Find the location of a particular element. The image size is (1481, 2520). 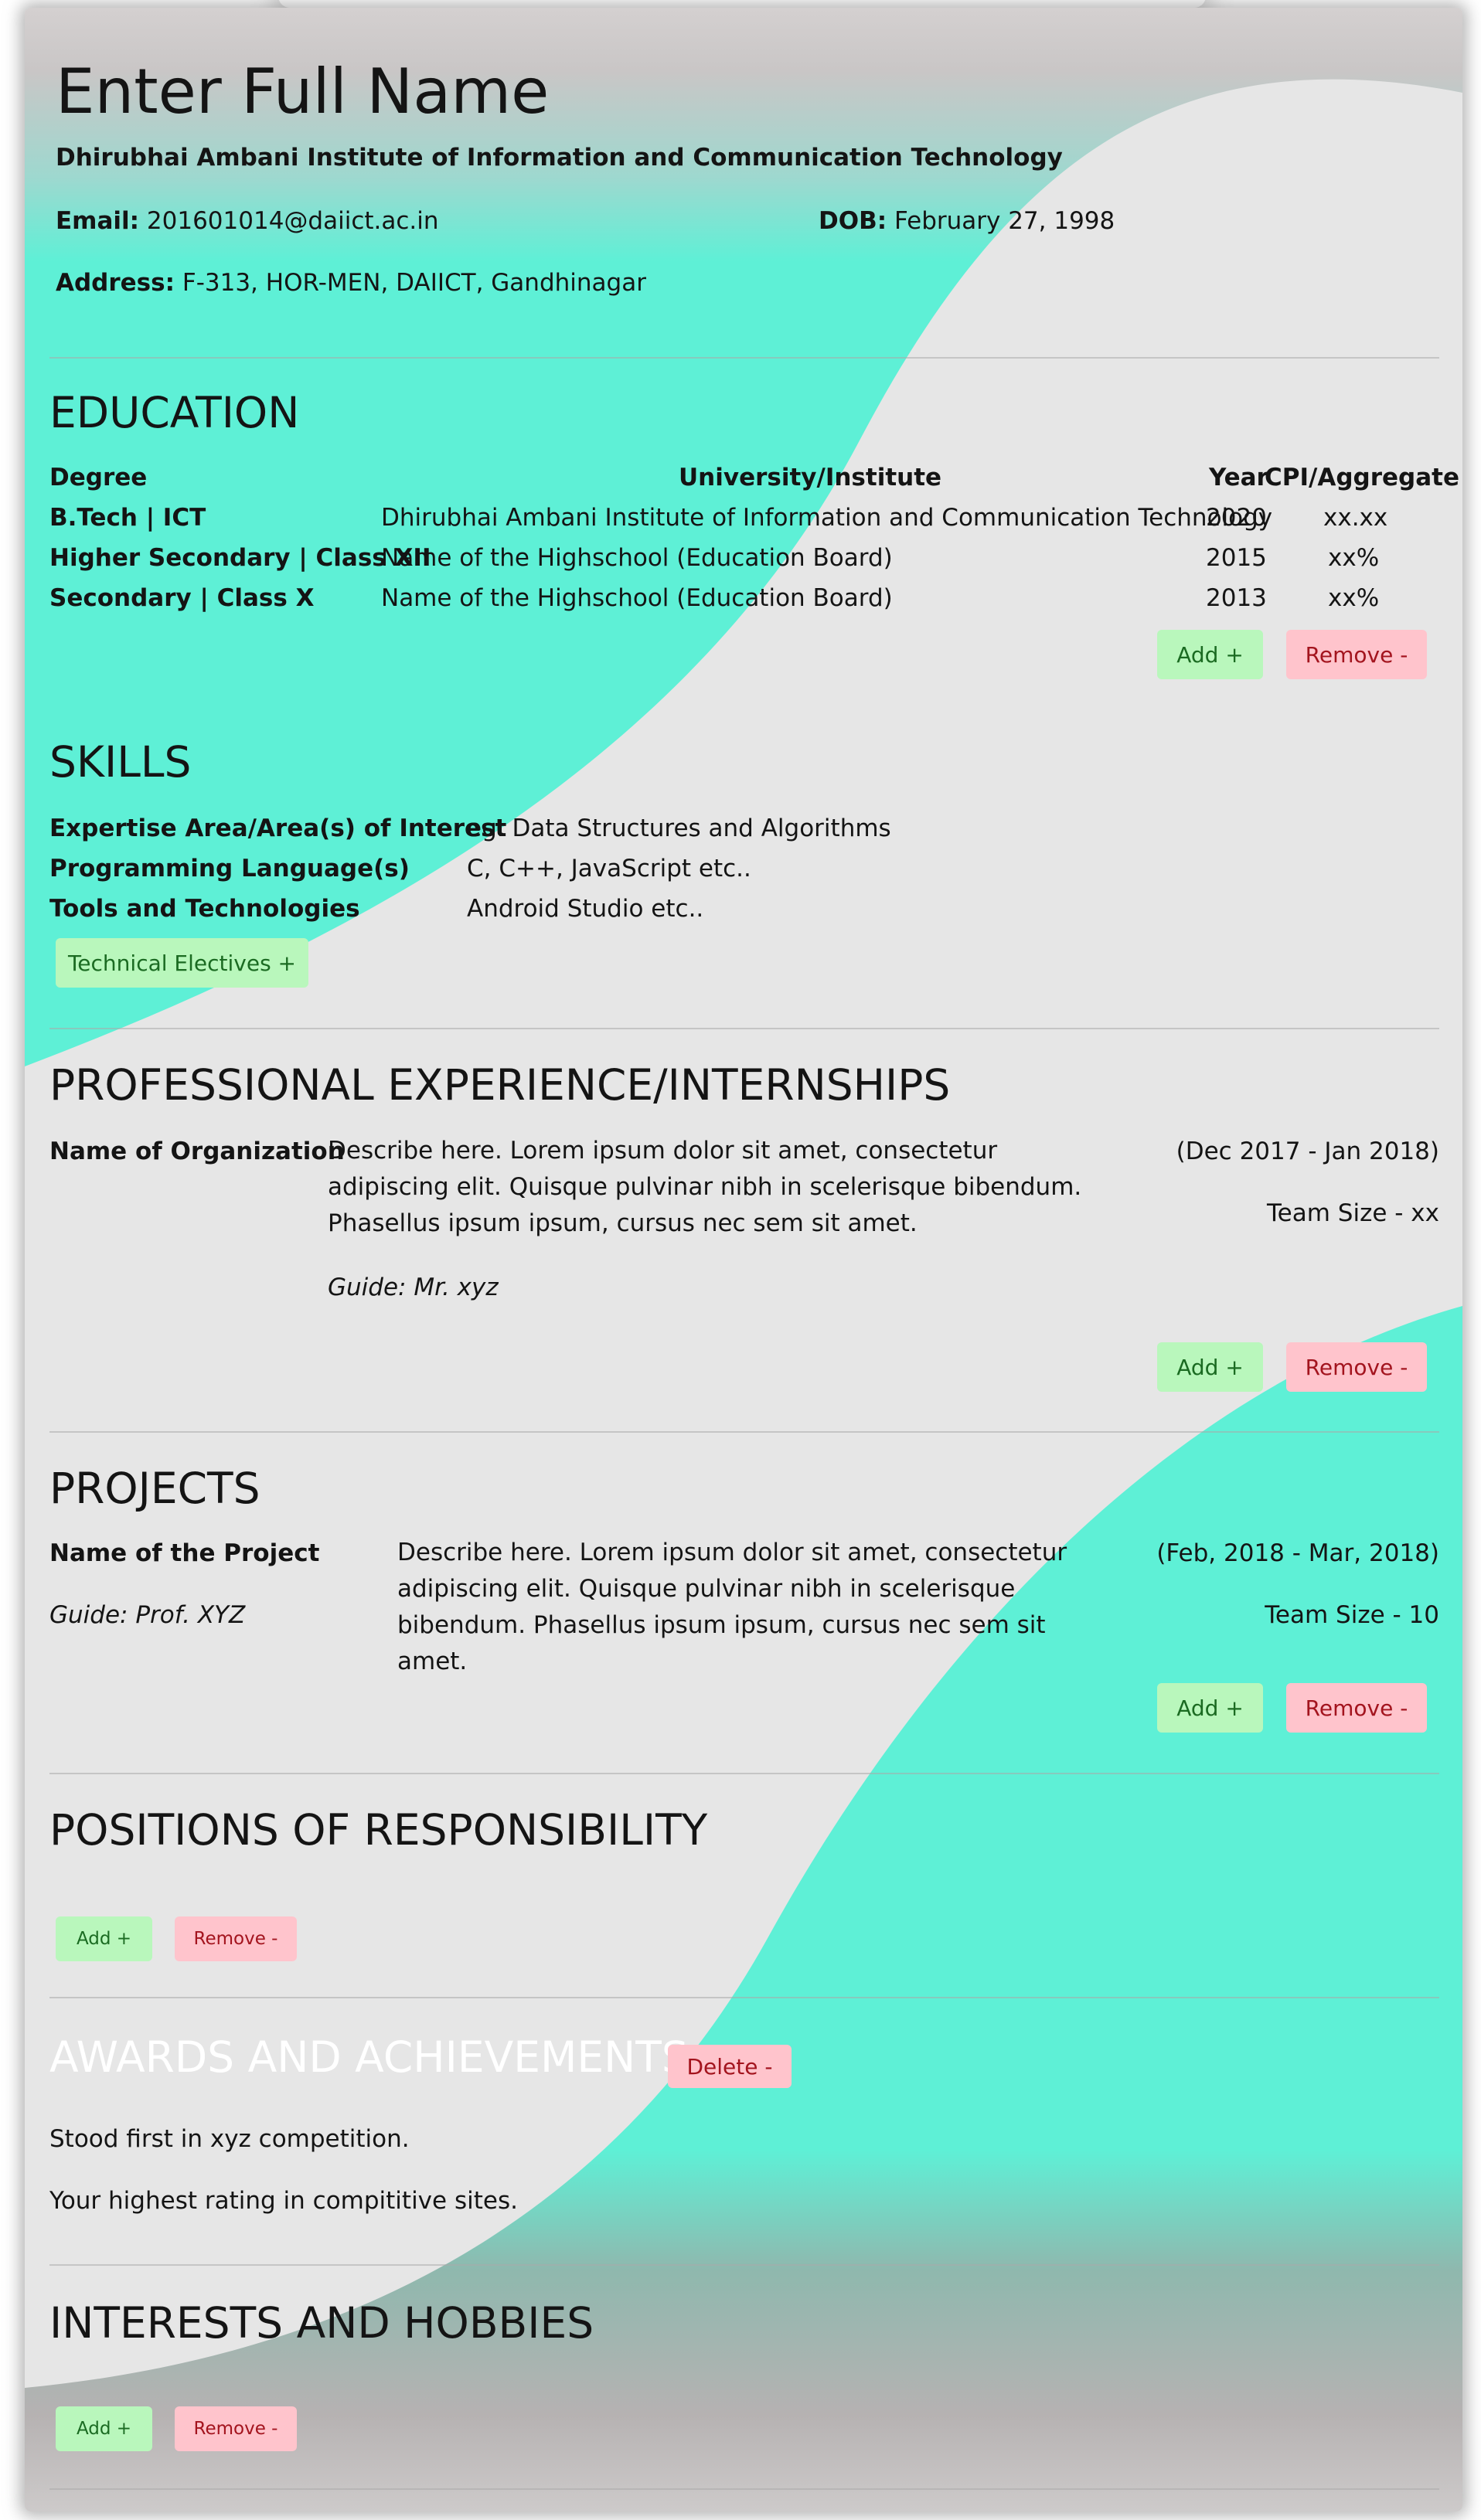

dob-line: DOB: February 27, 1998 is located at coordinates (967, 221).